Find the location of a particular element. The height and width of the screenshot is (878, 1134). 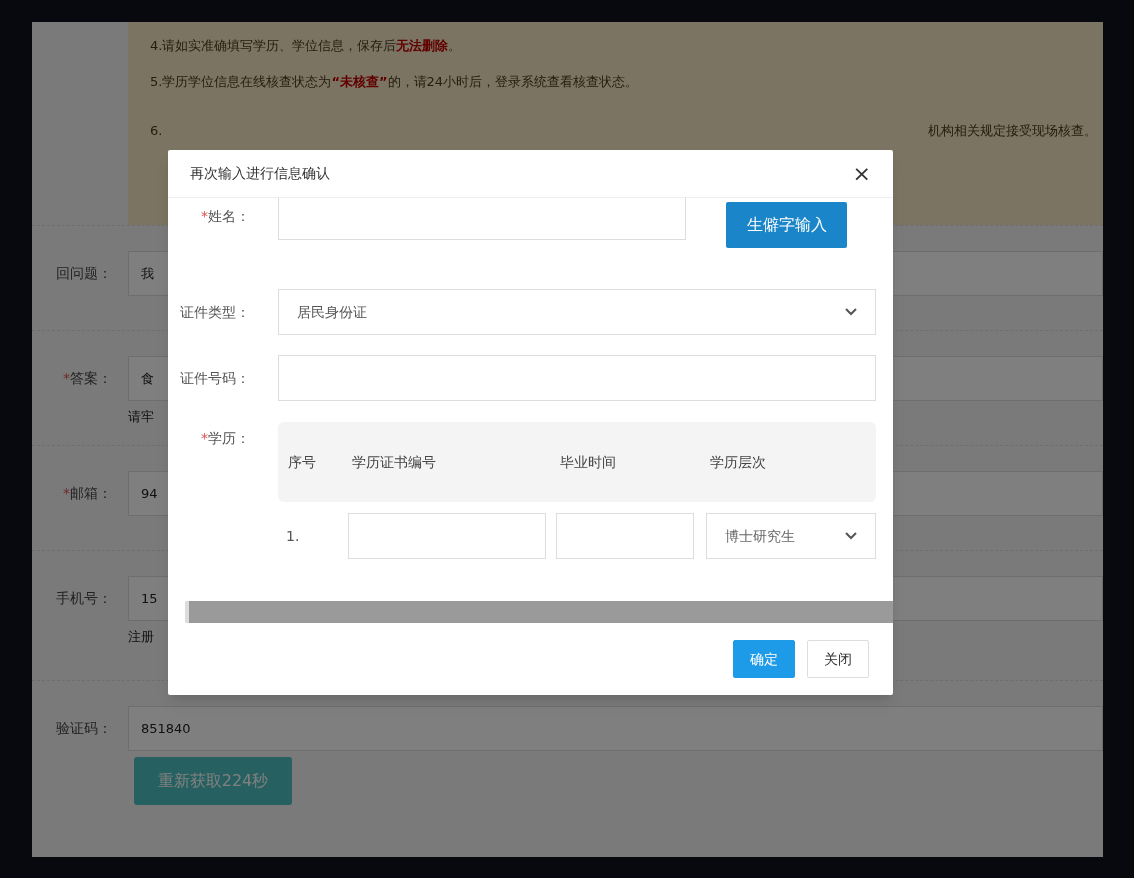

name-field is located at coordinates (482, 219).